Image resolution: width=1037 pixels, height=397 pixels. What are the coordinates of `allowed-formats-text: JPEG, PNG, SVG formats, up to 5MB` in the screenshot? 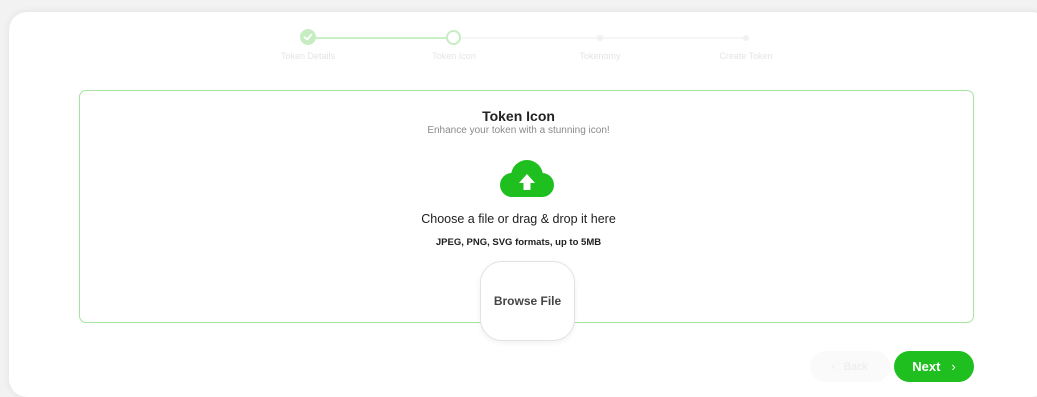 It's located at (518, 242).